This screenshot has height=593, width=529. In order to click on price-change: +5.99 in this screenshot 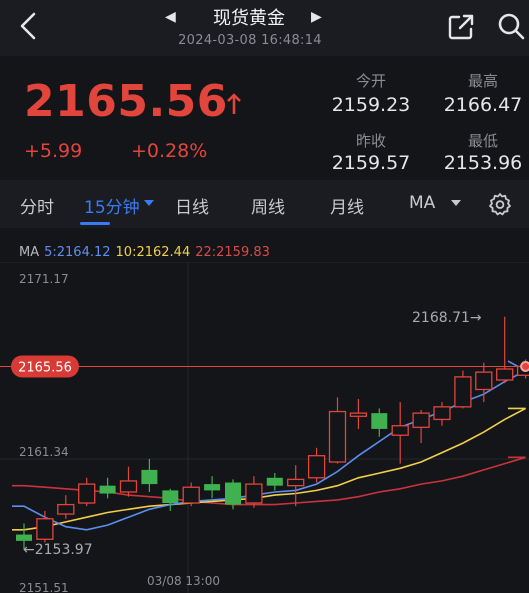, I will do `click(53, 151)`.